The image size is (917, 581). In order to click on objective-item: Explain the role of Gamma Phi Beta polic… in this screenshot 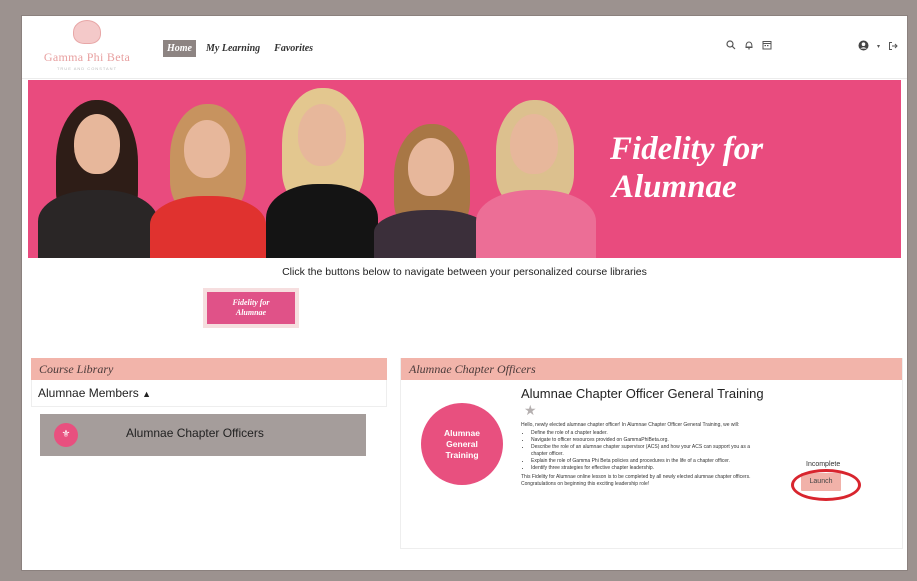, I will do `click(644, 461)`.